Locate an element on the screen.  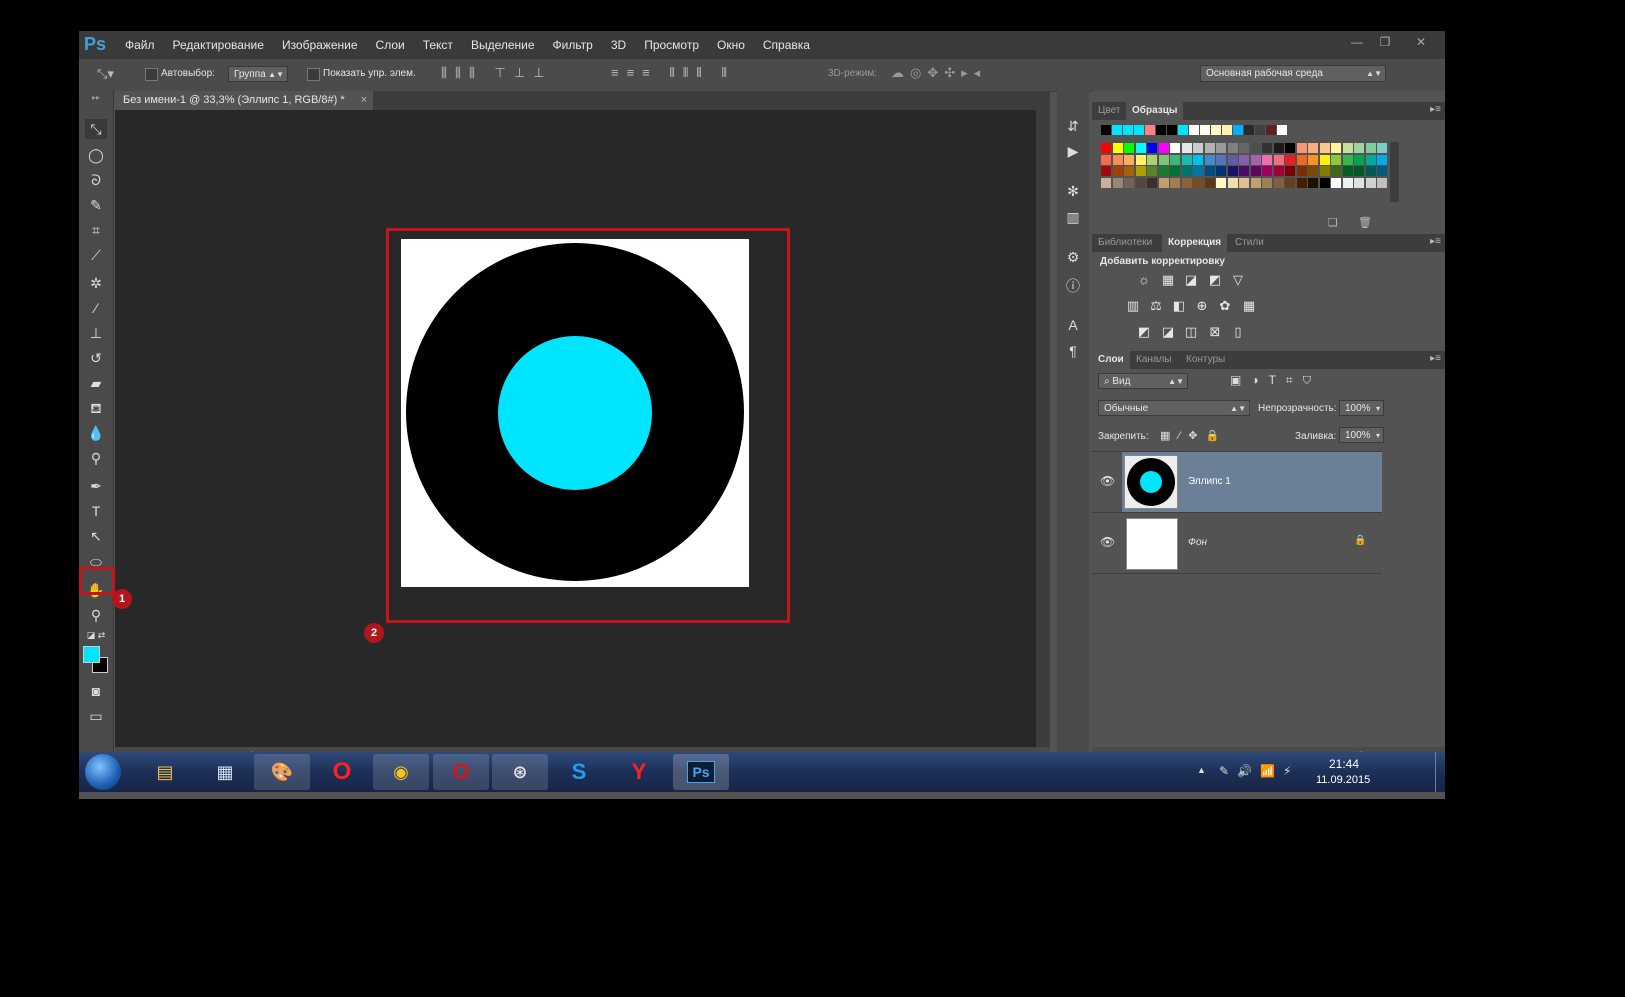
menu-edit: Редактирование is located at coordinates (218, 45).